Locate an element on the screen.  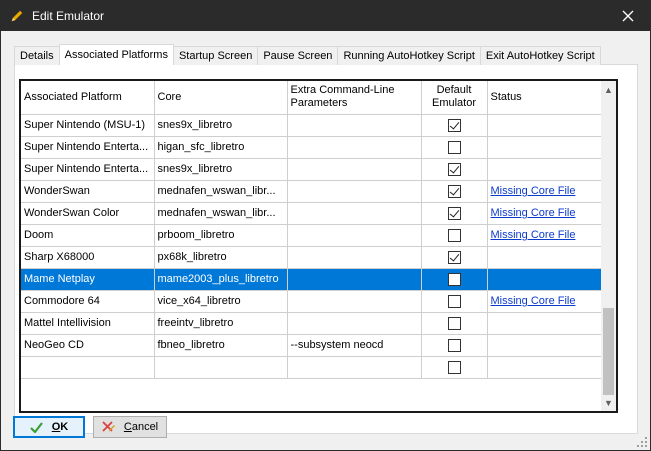
cell-extra-params: --subsystem neocd is located at coordinates (354, 345).